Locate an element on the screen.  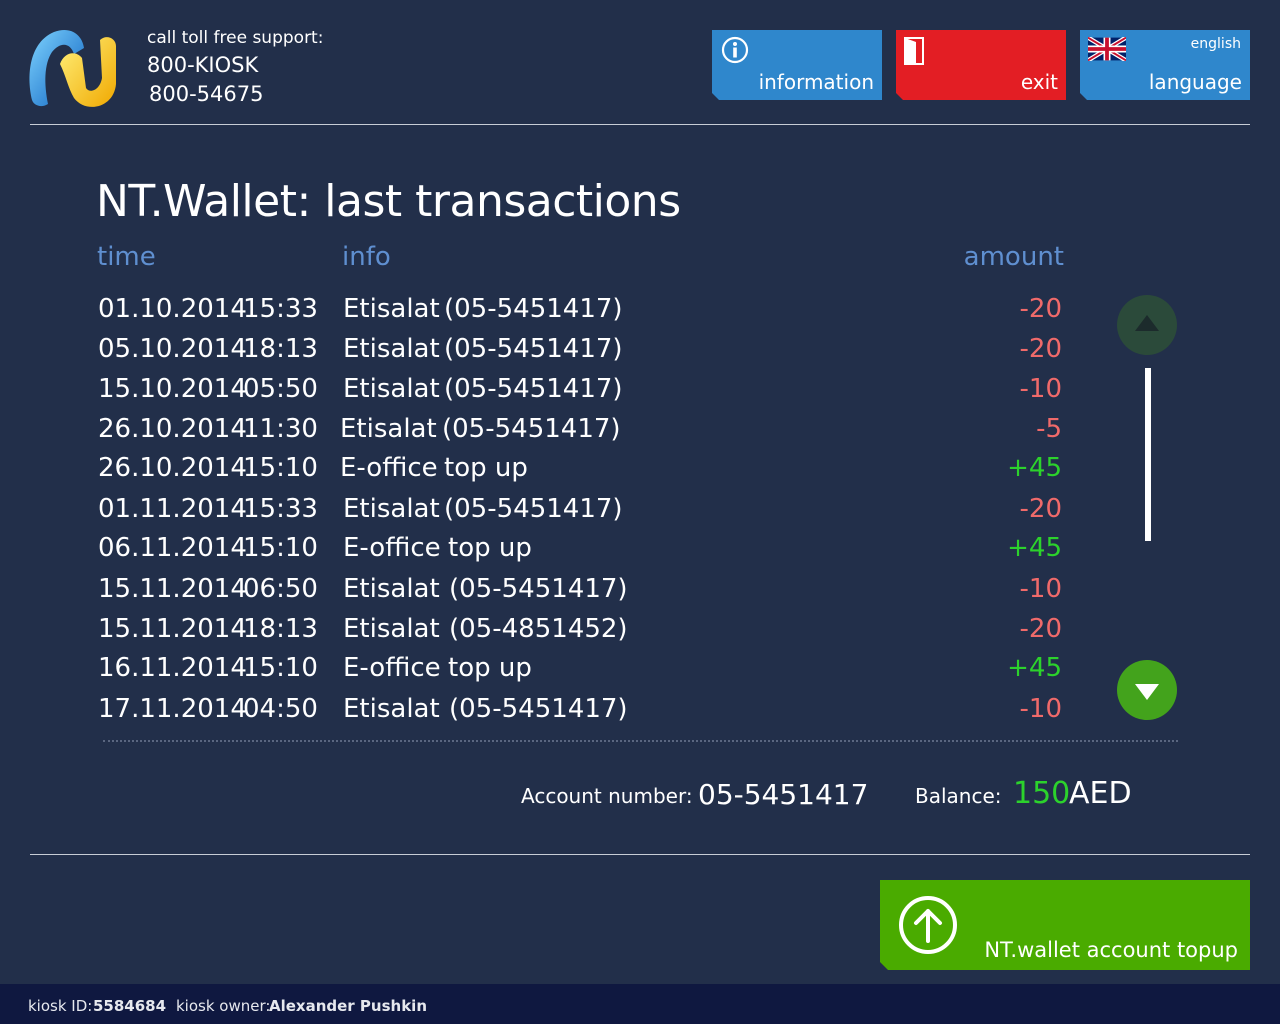
door-icon is located at coordinates (914, 51).